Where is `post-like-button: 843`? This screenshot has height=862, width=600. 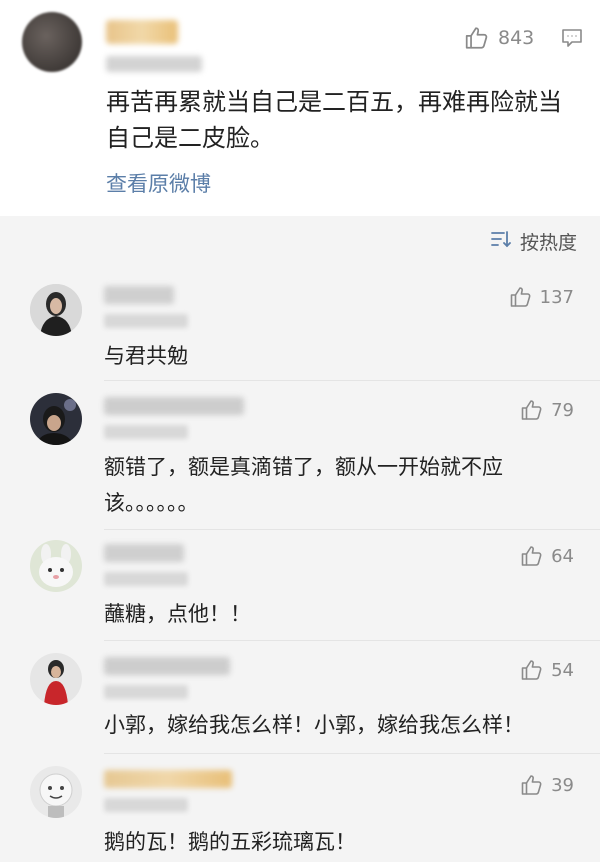
post-like-button: 843 is located at coordinates (499, 38).